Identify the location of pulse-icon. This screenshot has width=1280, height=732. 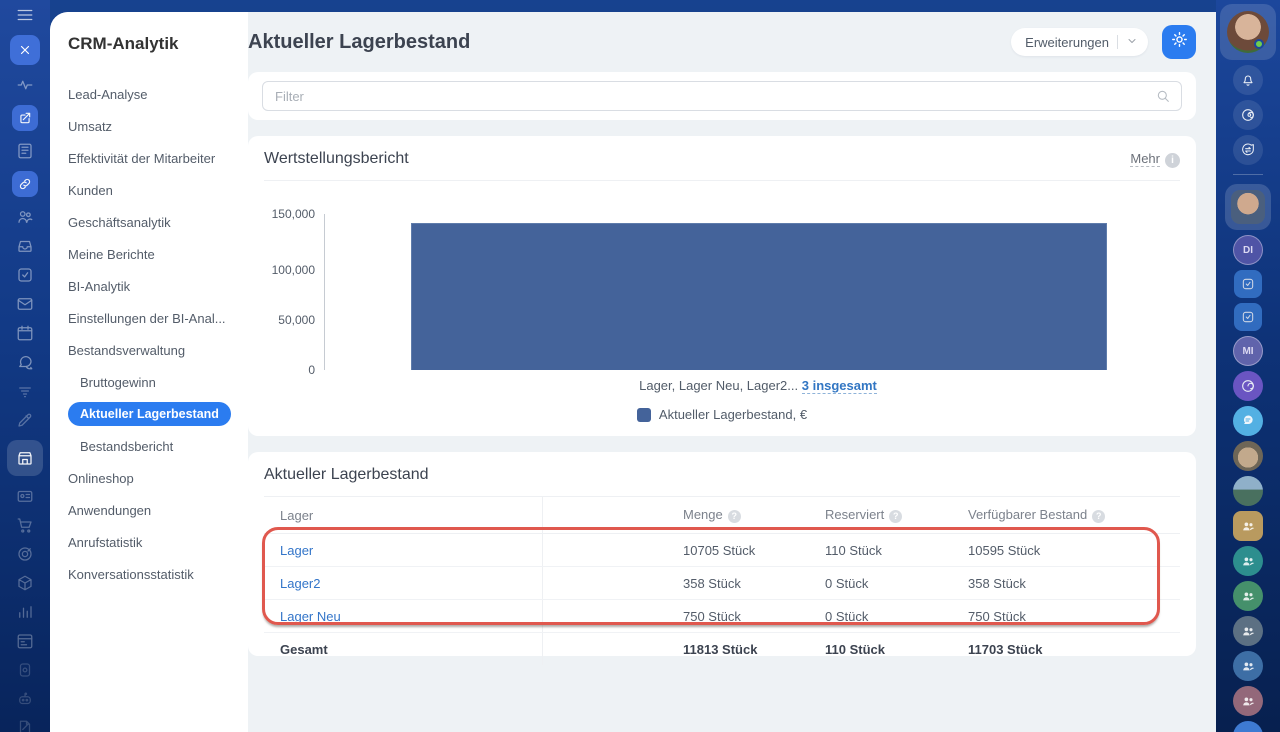
(25, 85).